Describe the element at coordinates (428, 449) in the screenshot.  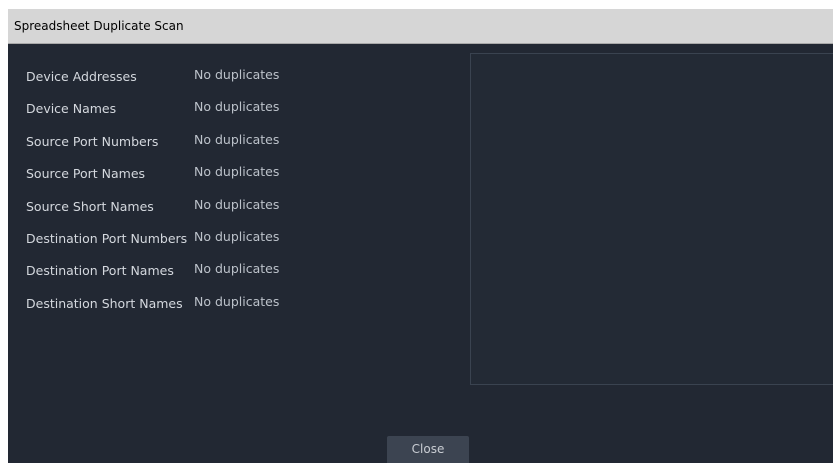
I see `close-button: Close` at that location.